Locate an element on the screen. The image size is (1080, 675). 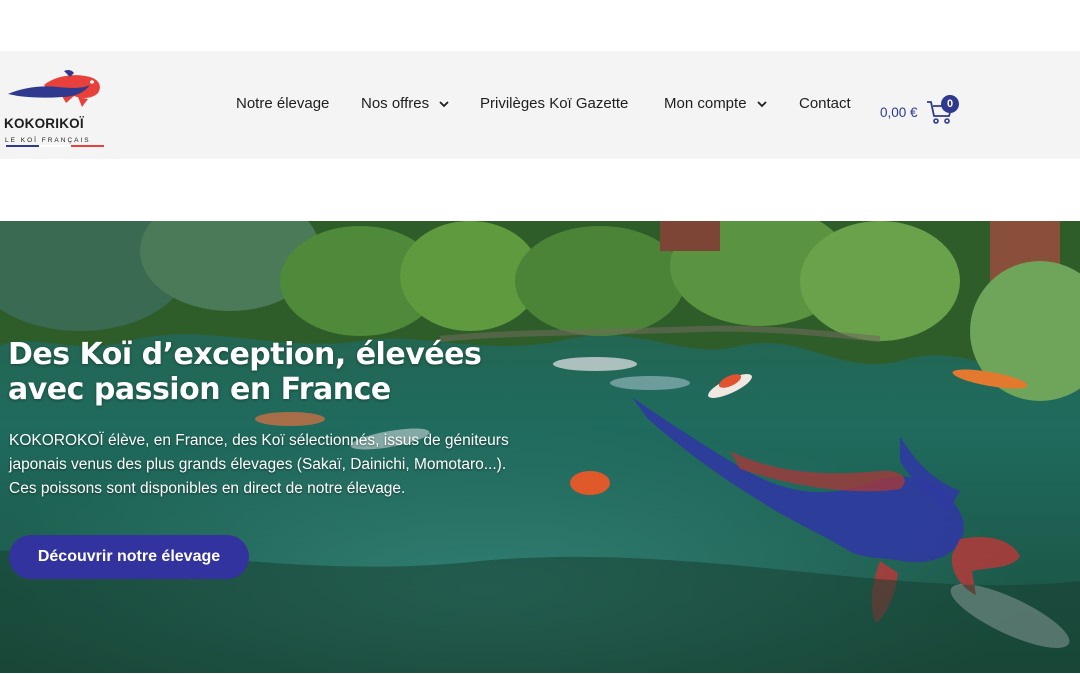
nav-label: Mon compte is located at coordinates (705, 103).